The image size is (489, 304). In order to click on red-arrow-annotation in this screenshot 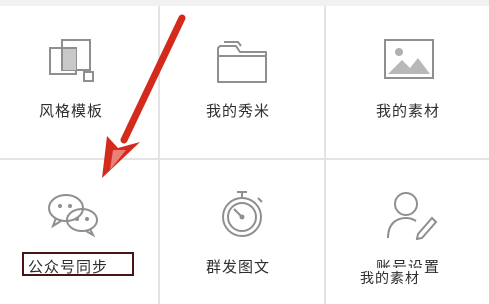, I will do `click(144, 96)`.